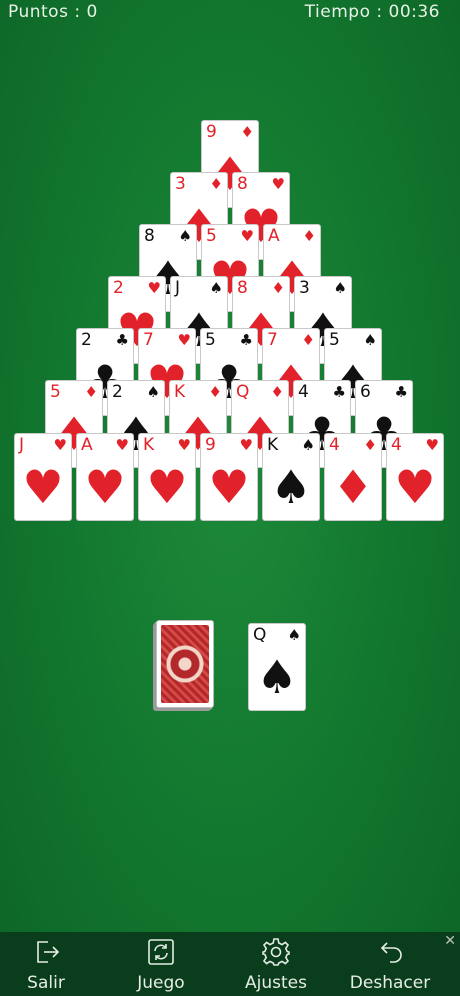  What do you see at coordinates (46, 983) in the screenshot?
I see `exit-label: Salir` at bounding box center [46, 983].